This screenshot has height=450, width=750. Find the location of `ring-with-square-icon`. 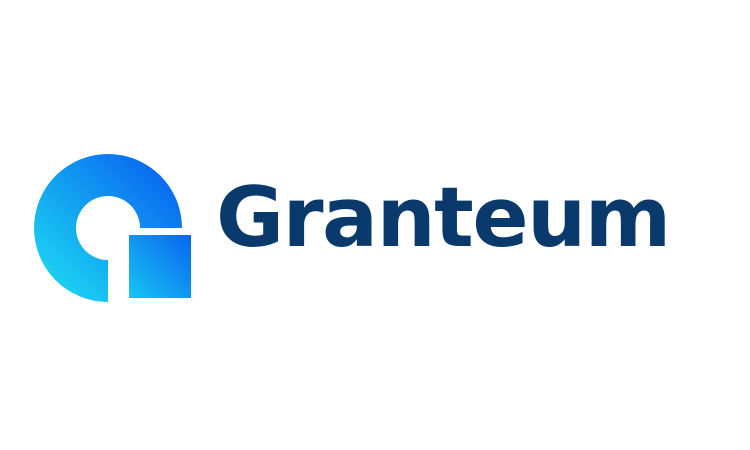

ring-with-square-icon is located at coordinates (113, 228).